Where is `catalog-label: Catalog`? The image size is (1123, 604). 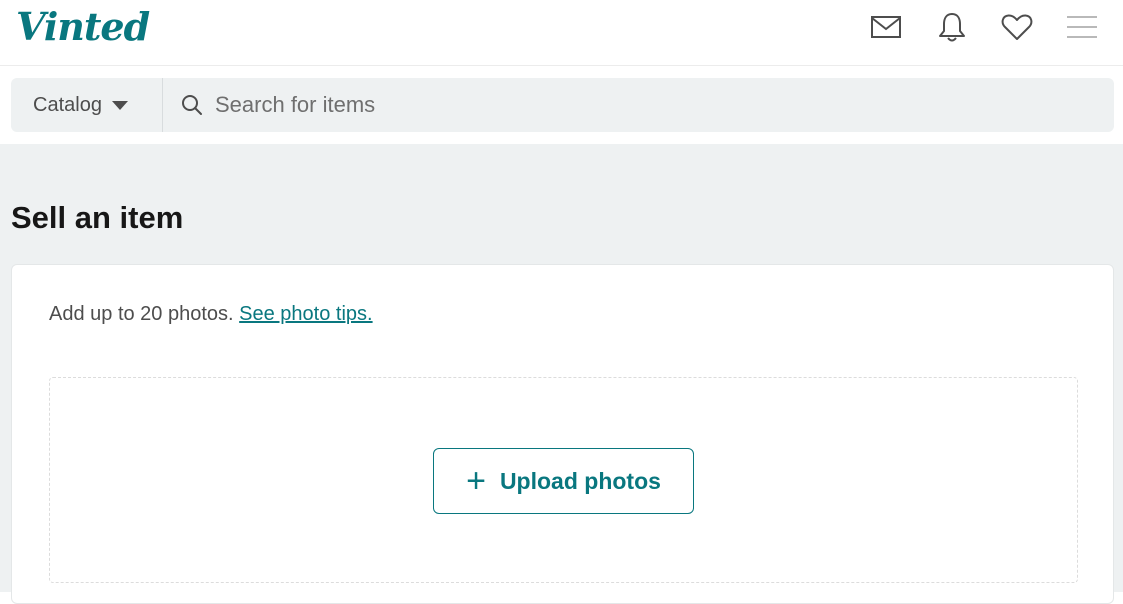
catalog-label: Catalog is located at coordinates (67, 104).